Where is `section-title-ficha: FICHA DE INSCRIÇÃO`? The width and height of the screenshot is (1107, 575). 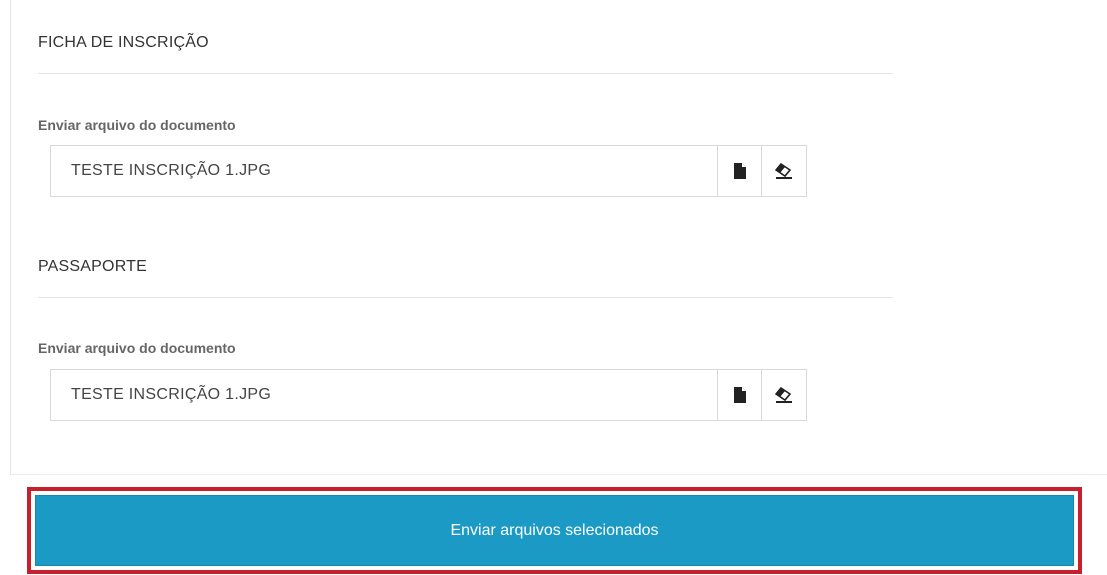
section-title-ficha: FICHA DE INSCRIÇÃO is located at coordinates (123, 42).